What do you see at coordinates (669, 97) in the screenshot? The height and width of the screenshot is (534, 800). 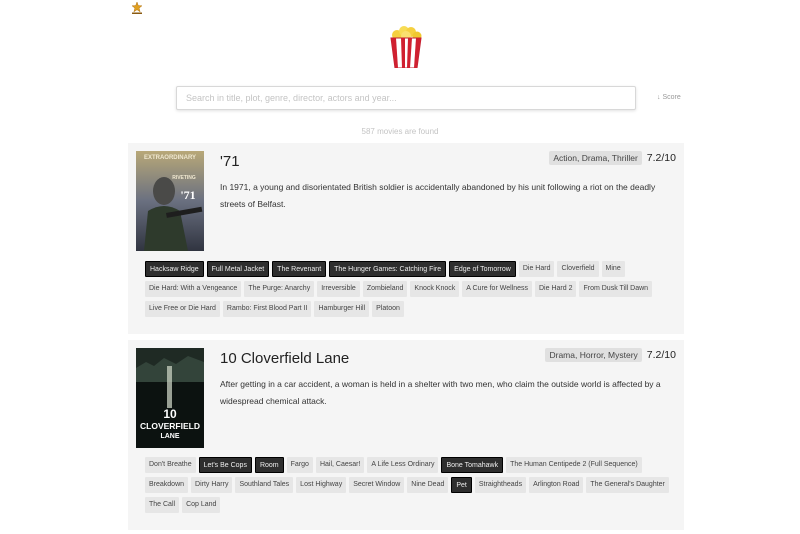 I see `sort-score-button: ↓ Score` at bounding box center [669, 97].